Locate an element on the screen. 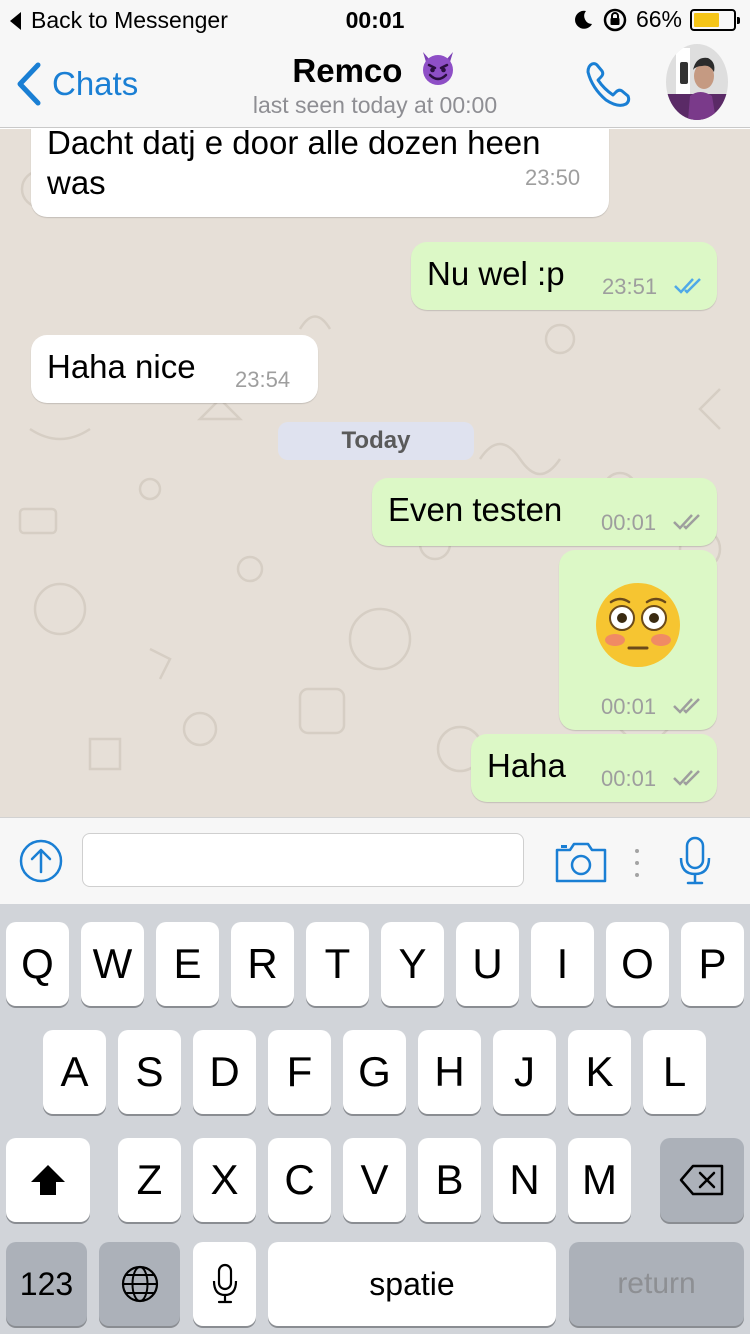 The height and width of the screenshot is (1334, 750). globe-key is located at coordinates (139, 1284).